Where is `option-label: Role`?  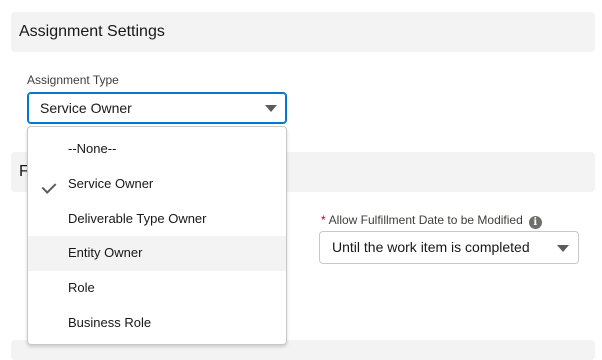
option-label: Role is located at coordinates (81, 288).